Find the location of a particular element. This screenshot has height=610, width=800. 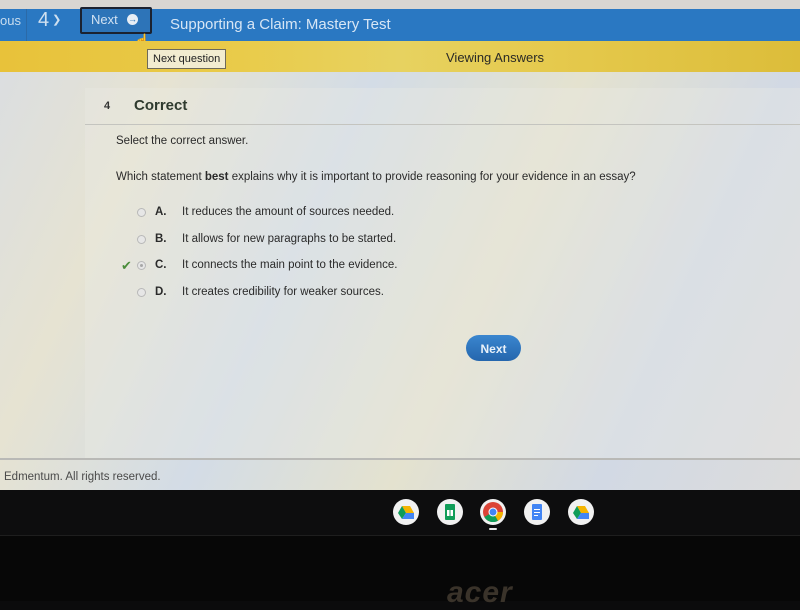

question-number-dropdown: 4 ❯ is located at coordinates (53, 25).